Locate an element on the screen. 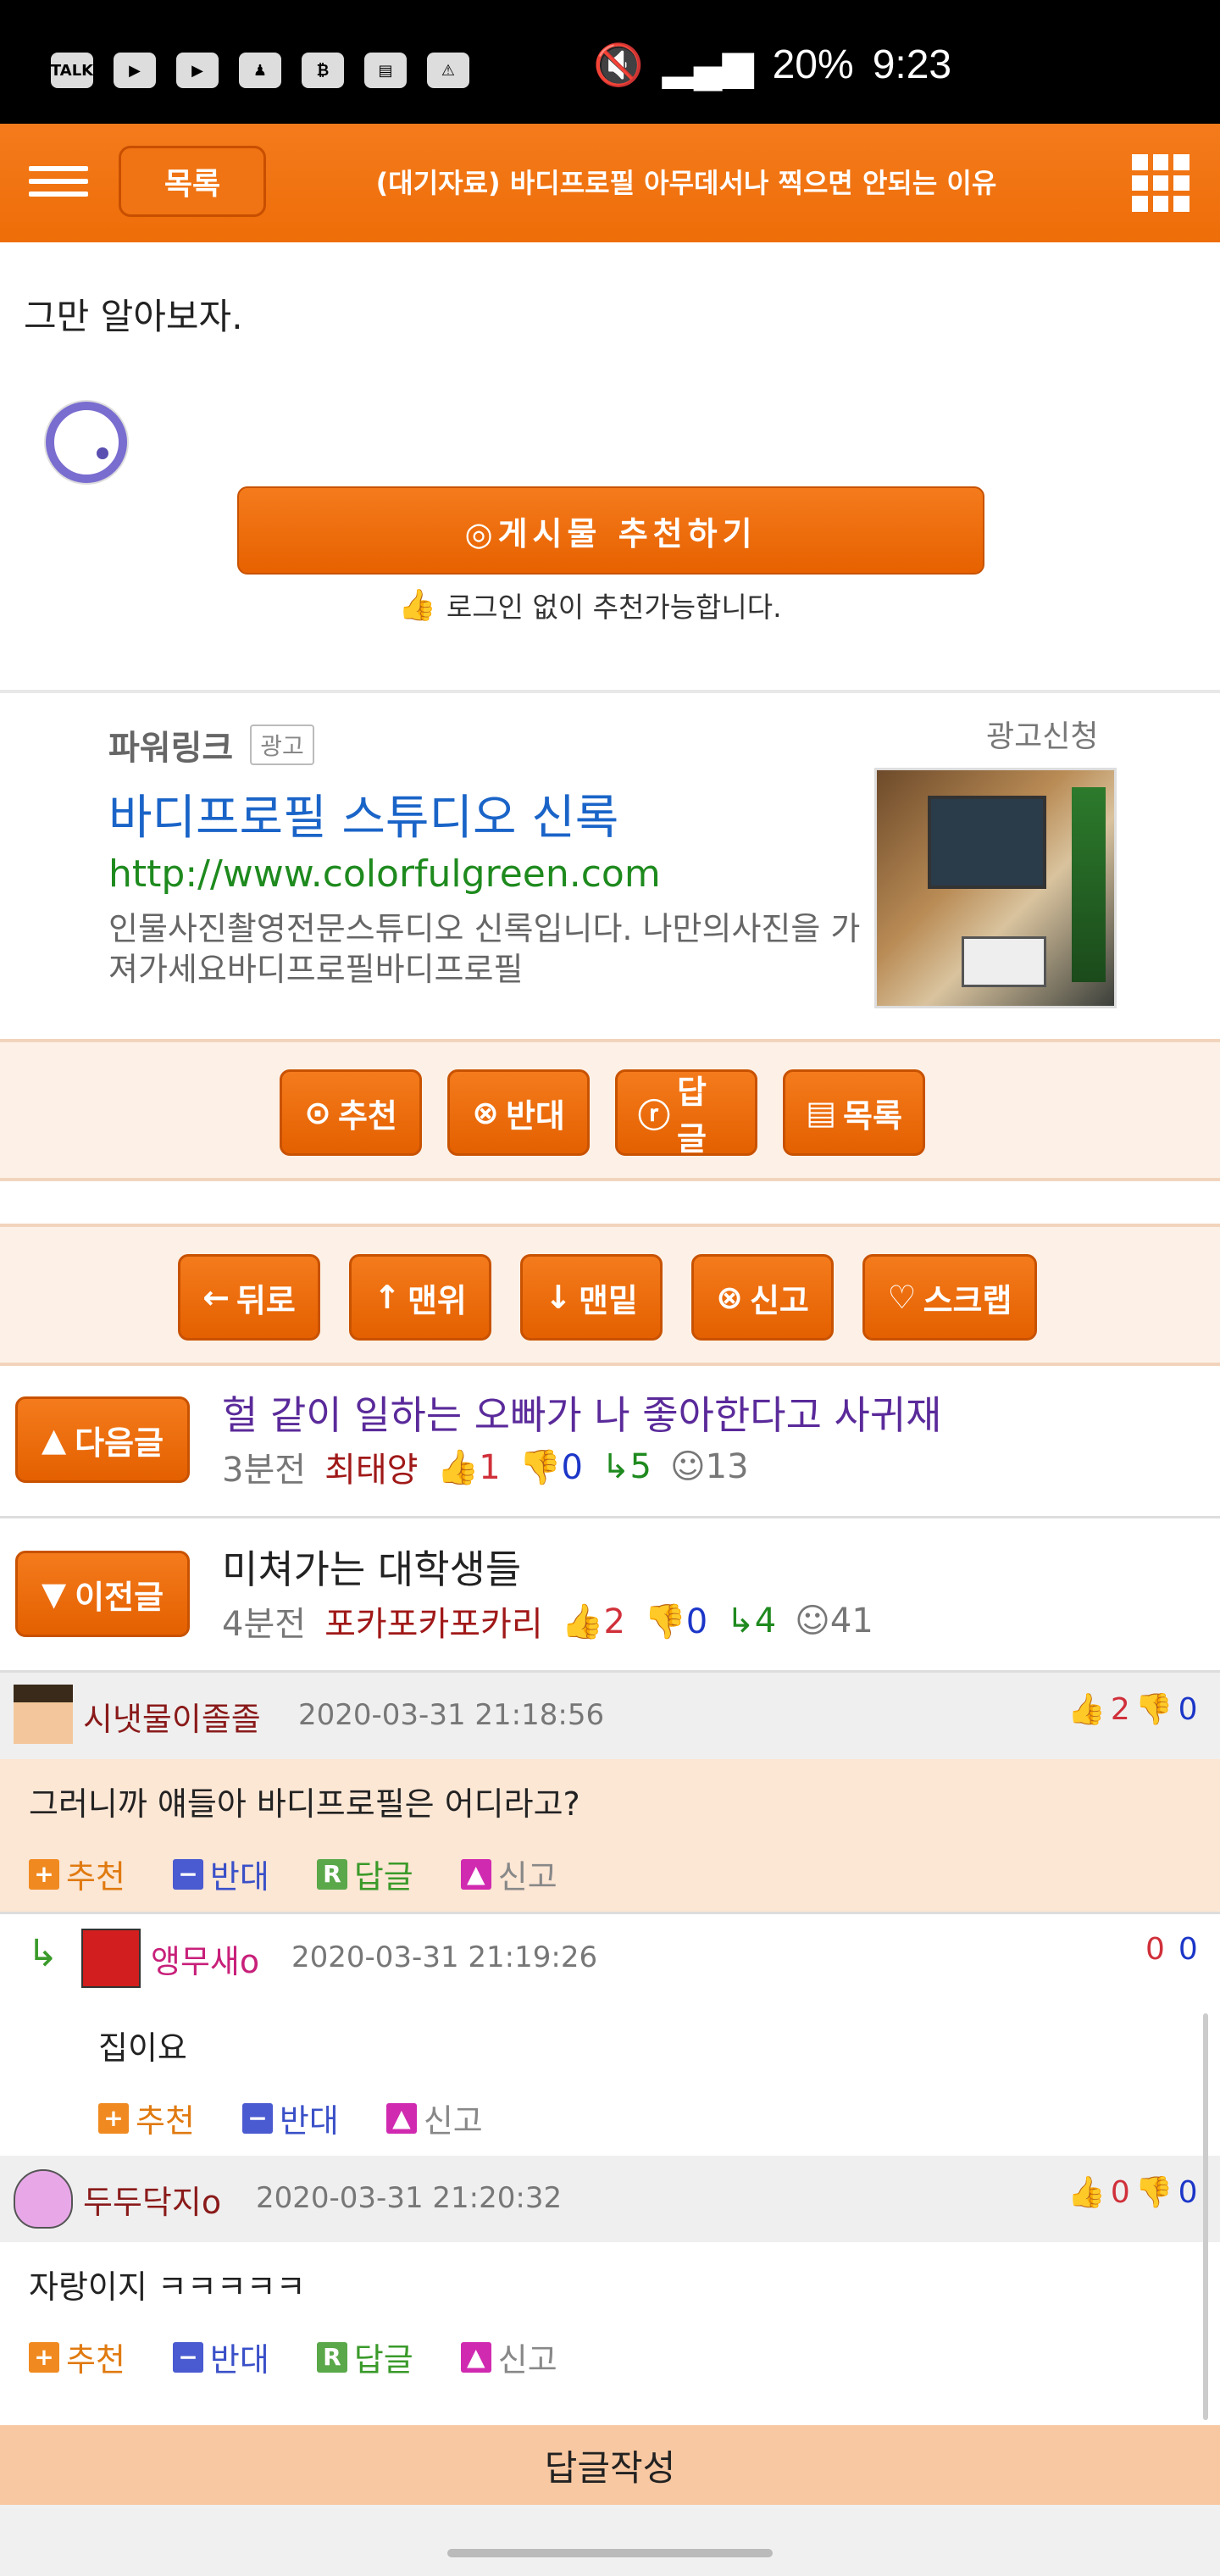 The height and width of the screenshot is (2576, 1220). action-label: 반대 is located at coordinates (239, 2360).